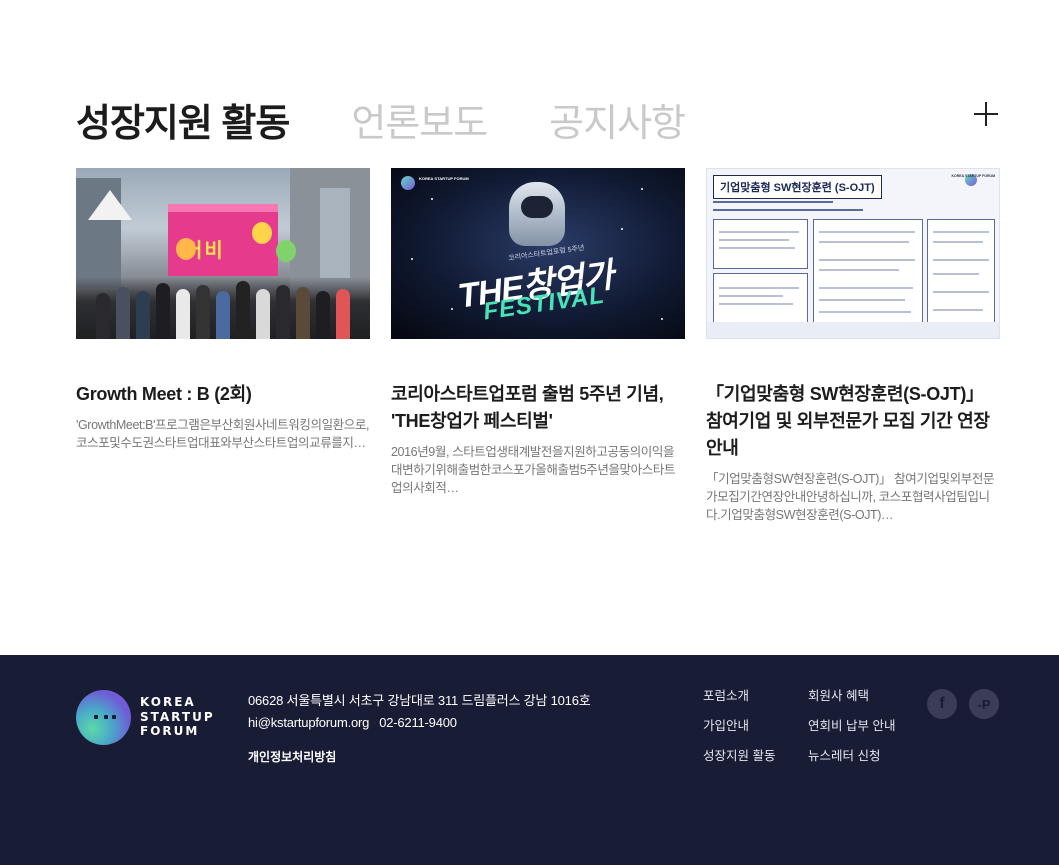  What do you see at coordinates (617, 119) in the screenshot?
I see `tab-notice: 공지사항` at bounding box center [617, 119].